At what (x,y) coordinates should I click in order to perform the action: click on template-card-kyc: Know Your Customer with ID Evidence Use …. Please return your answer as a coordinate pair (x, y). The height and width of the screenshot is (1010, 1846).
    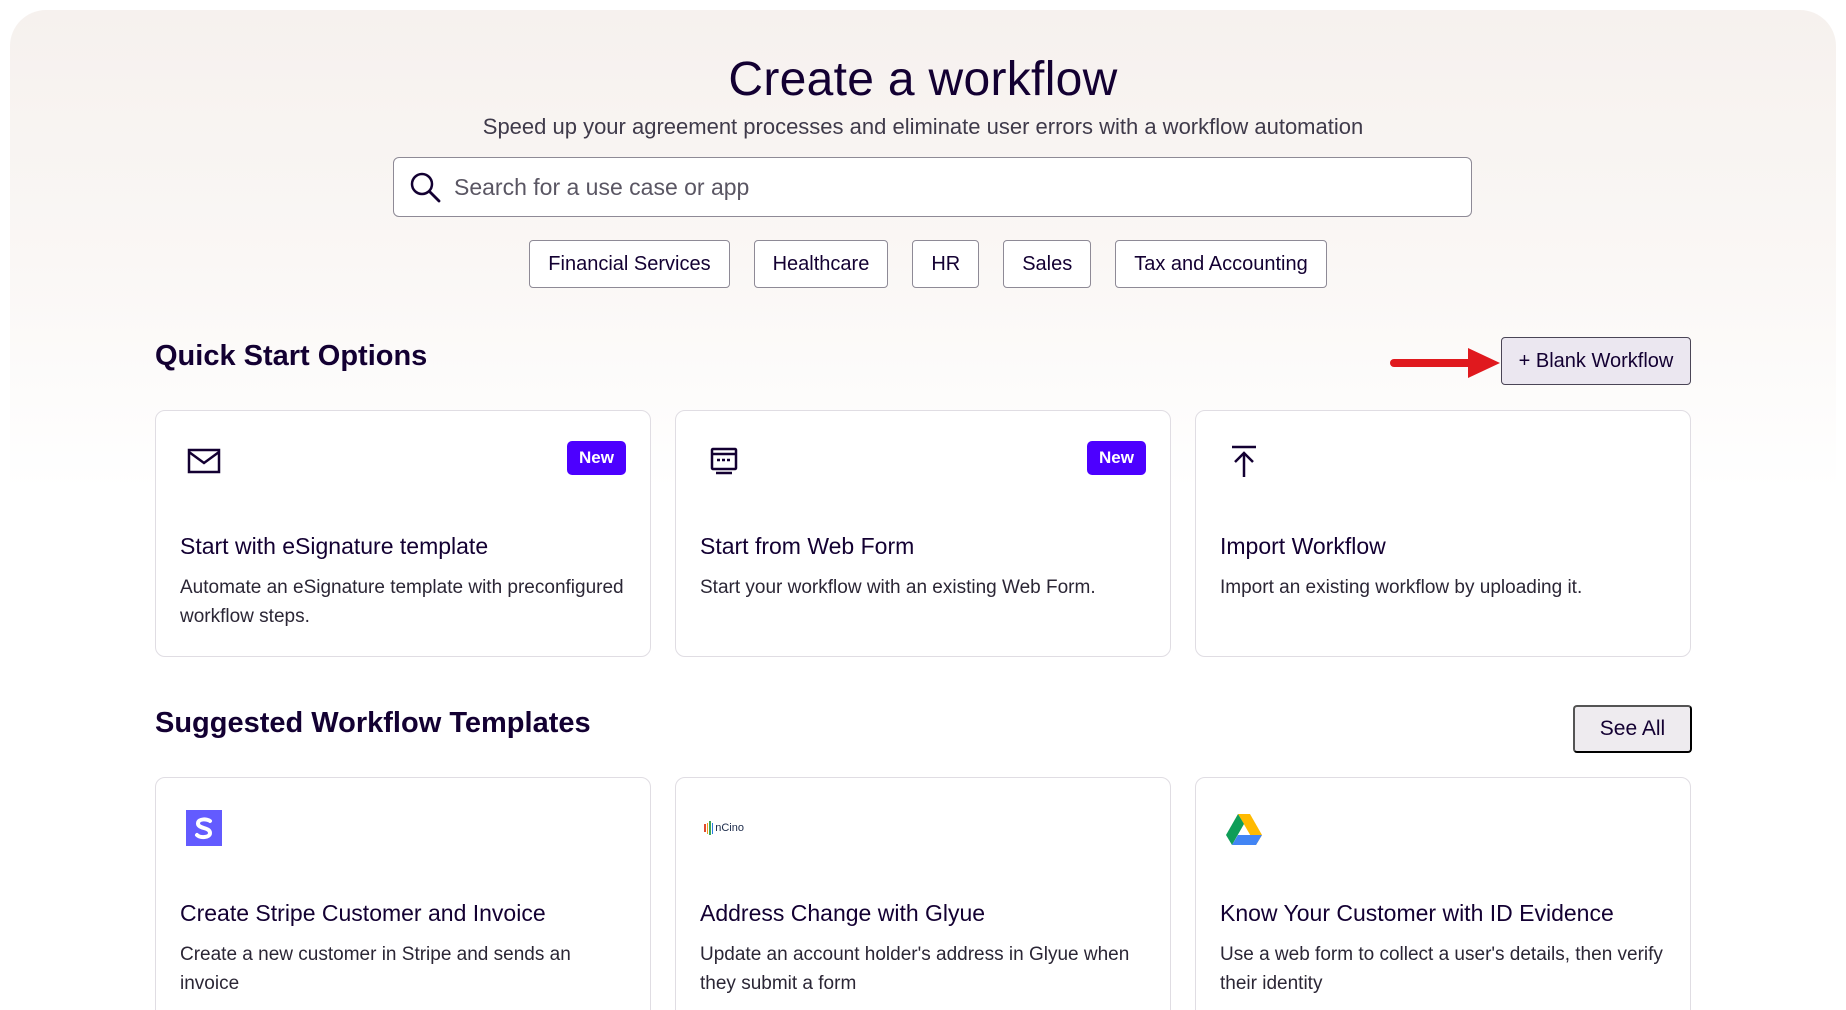
    Looking at the image, I should click on (1443, 893).